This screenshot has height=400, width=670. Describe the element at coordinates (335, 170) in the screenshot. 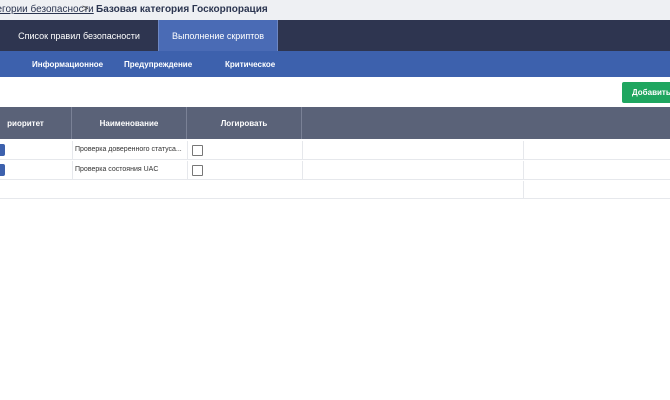

I see `table-row: Проверка состояния UAC` at that location.